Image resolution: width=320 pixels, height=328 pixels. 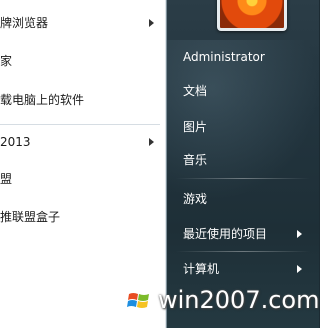 I want to click on program-item-label: 2013, so click(x=15, y=142).